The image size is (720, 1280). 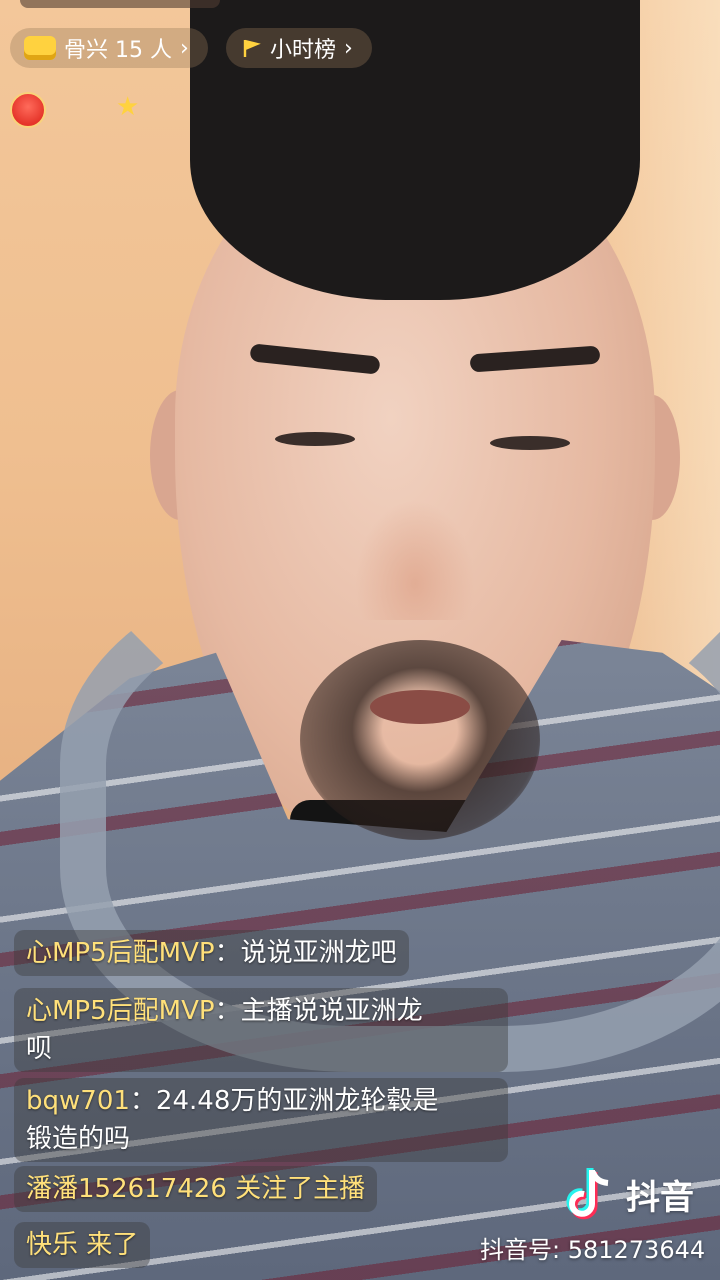 What do you see at coordinates (318, 953) in the screenshot?
I see `chat-text: 说说亚洲龙吧` at bounding box center [318, 953].